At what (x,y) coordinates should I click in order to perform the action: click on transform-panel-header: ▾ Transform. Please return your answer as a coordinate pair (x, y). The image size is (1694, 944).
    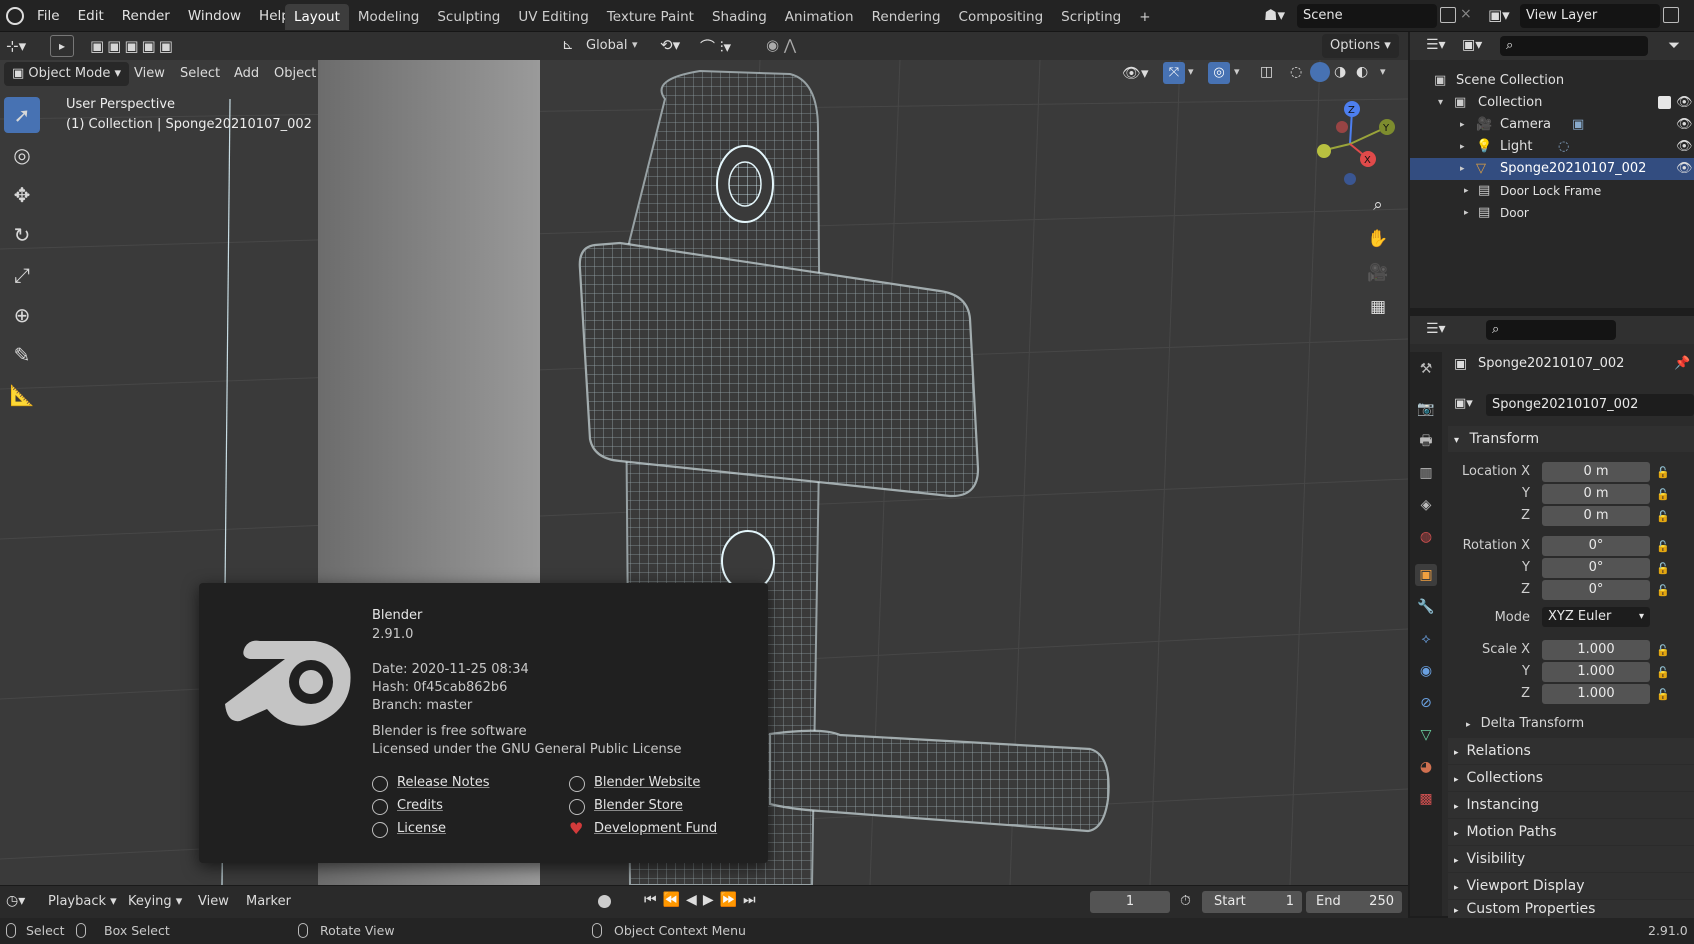
    Looking at the image, I should click on (1571, 439).